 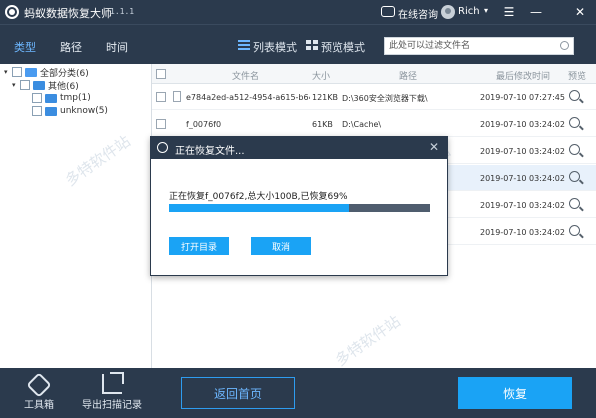 I want to click on dialog-header: 正在恢复文件... ✕, so click(x=299, y=148).